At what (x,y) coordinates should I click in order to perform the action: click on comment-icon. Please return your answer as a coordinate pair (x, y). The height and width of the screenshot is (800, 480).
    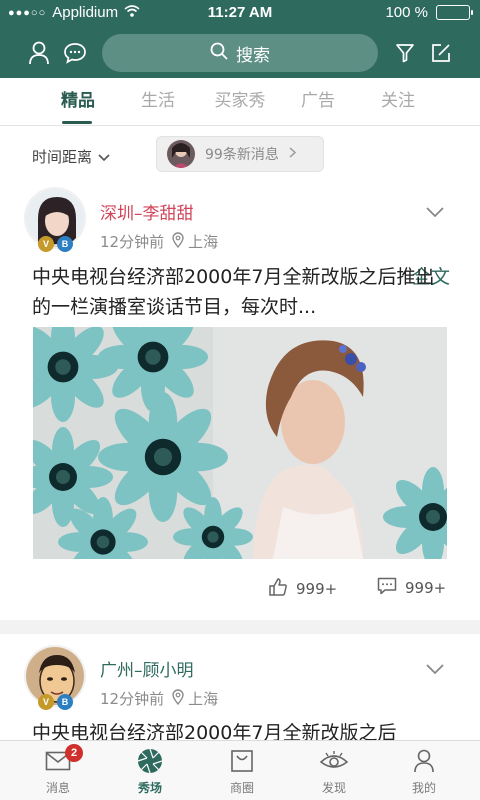
    Looking at the image, I should click on (387, 588).